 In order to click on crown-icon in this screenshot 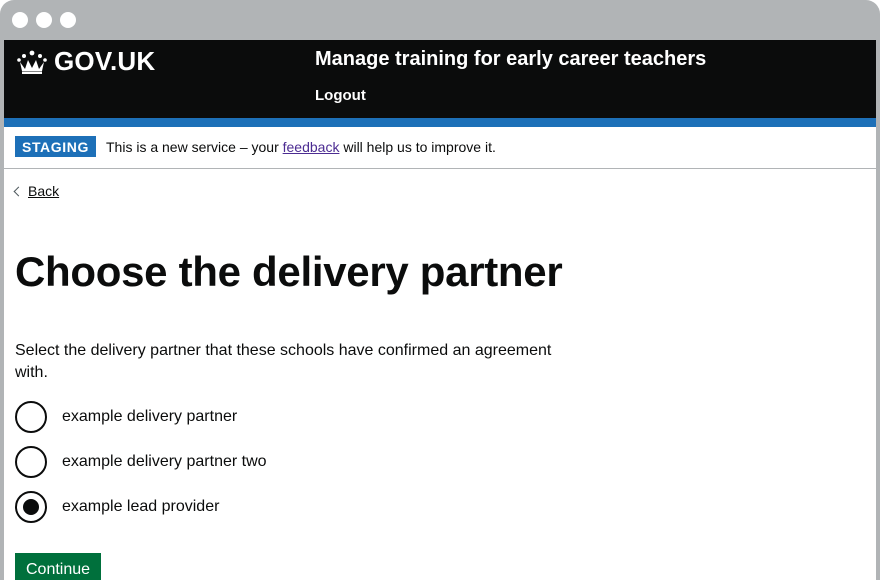, I will do `click(32, 62)`.